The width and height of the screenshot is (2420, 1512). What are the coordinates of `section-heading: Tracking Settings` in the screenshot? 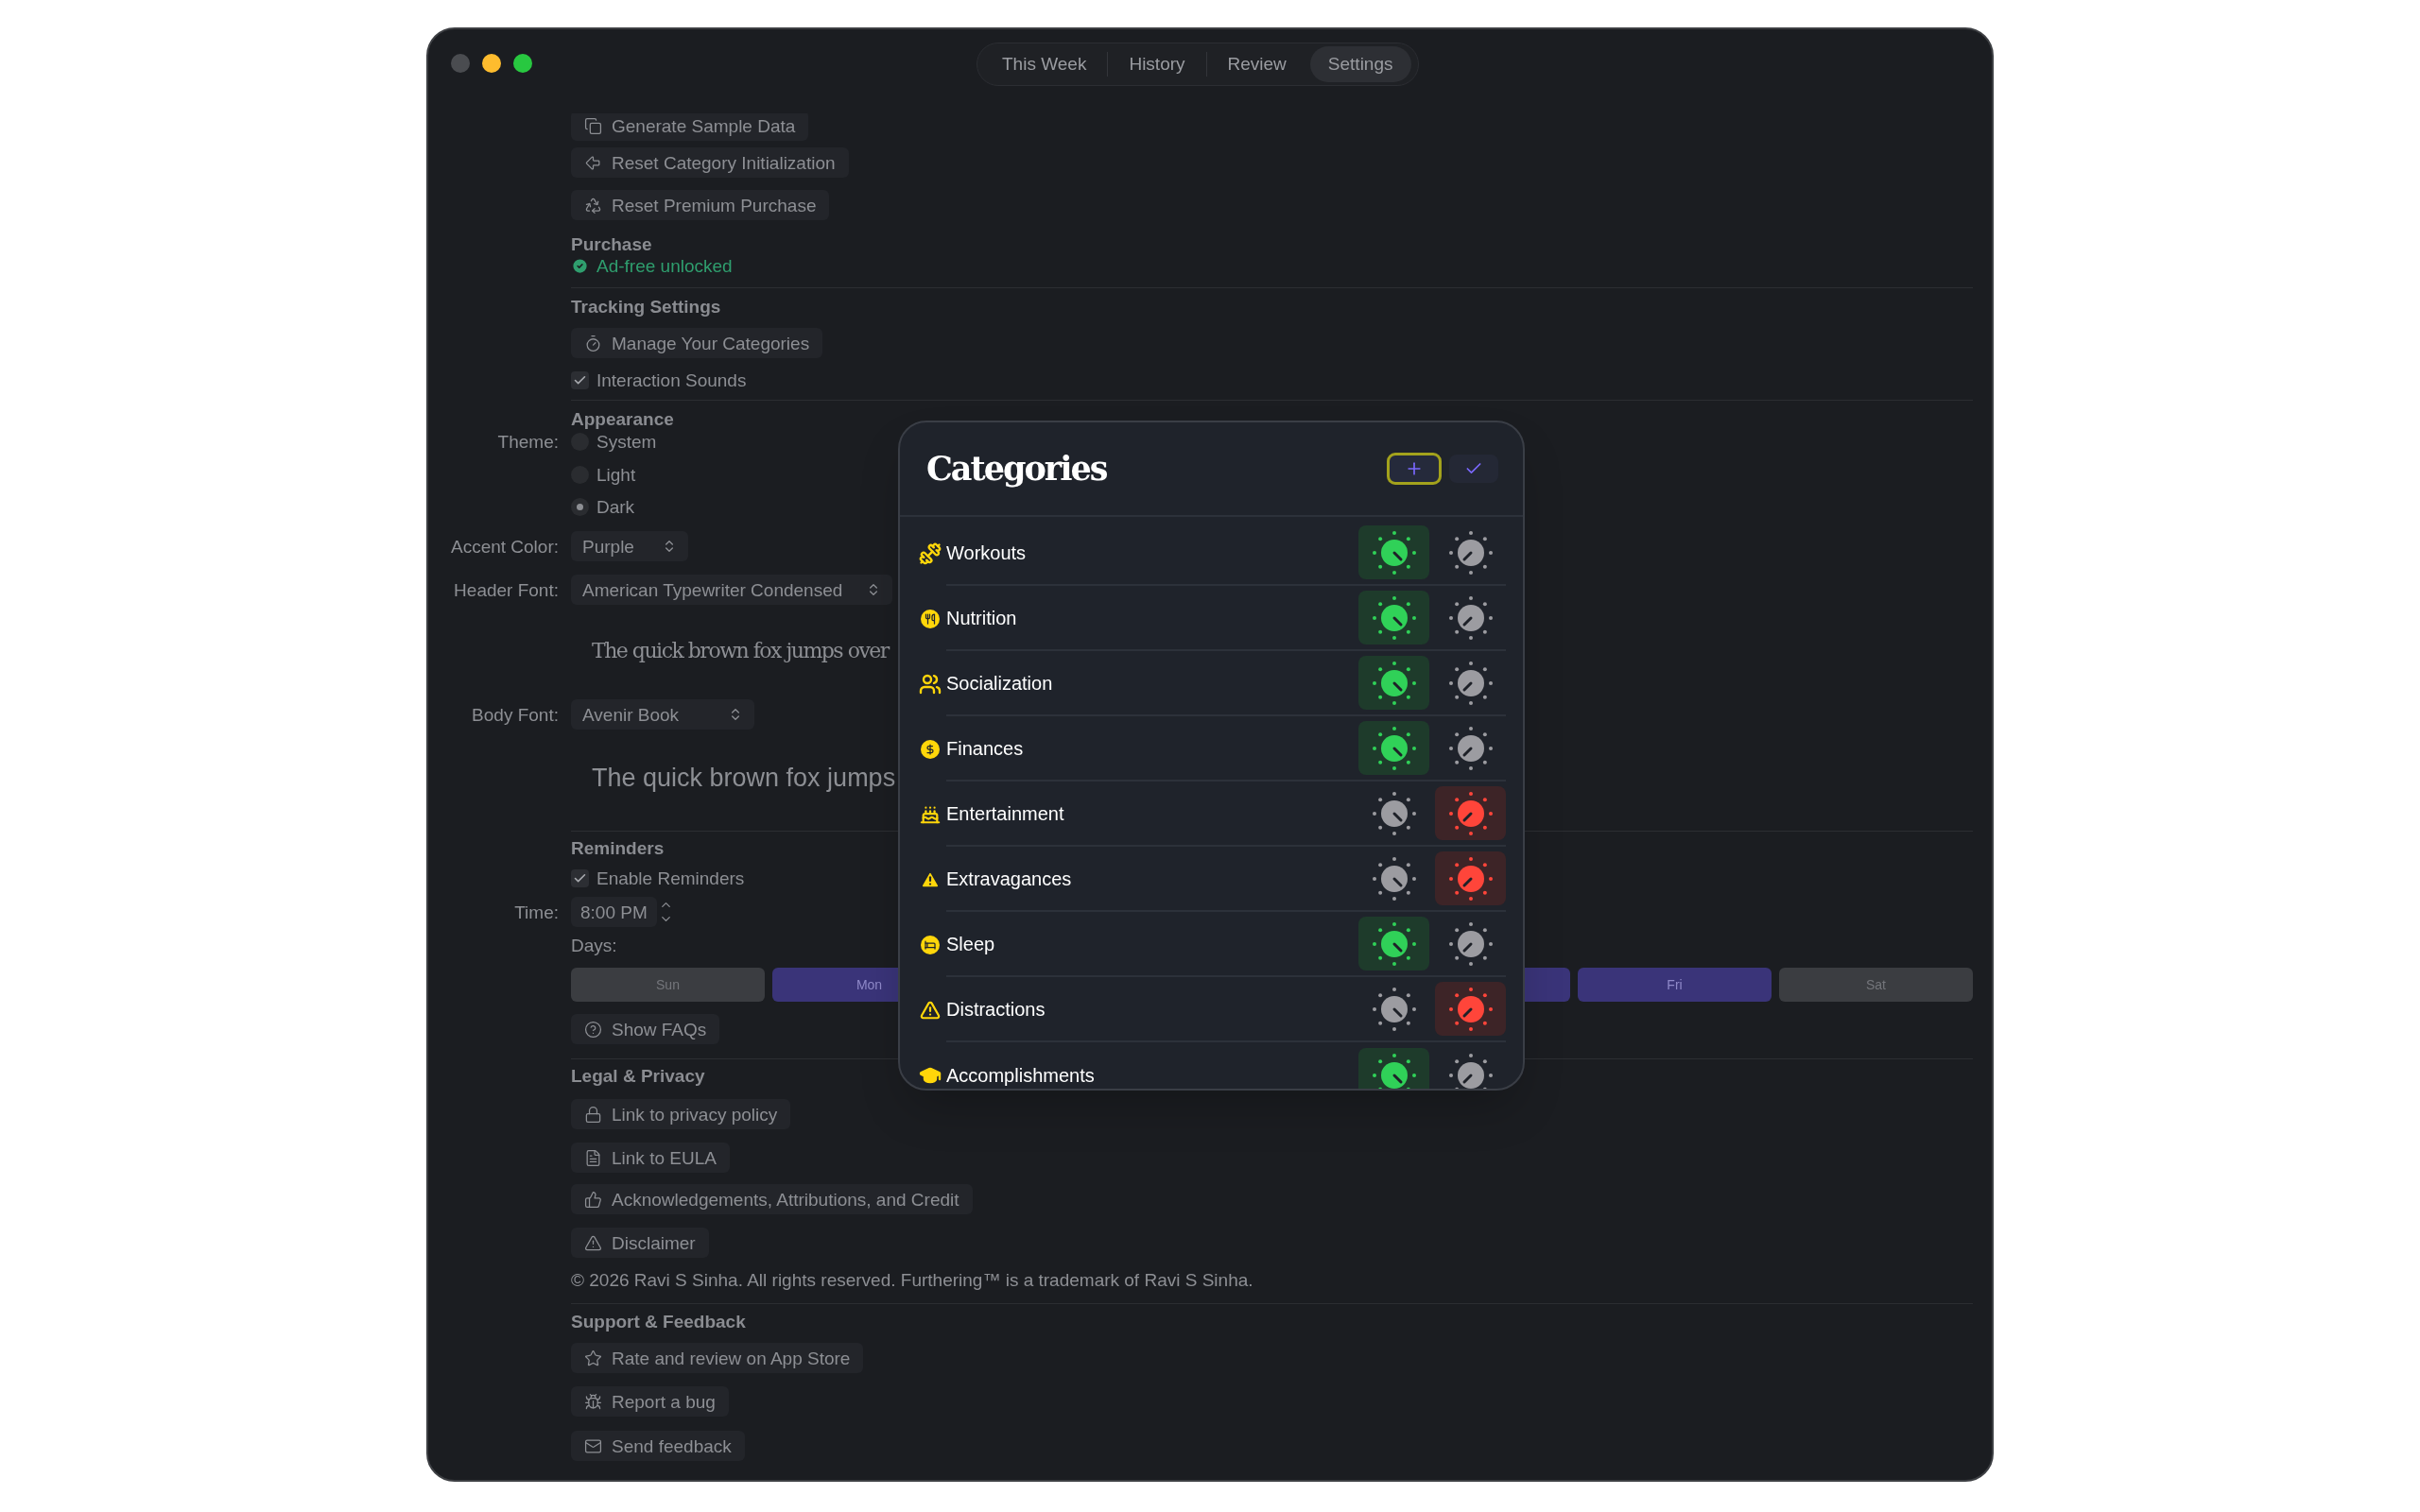 It's located at (646, 307).